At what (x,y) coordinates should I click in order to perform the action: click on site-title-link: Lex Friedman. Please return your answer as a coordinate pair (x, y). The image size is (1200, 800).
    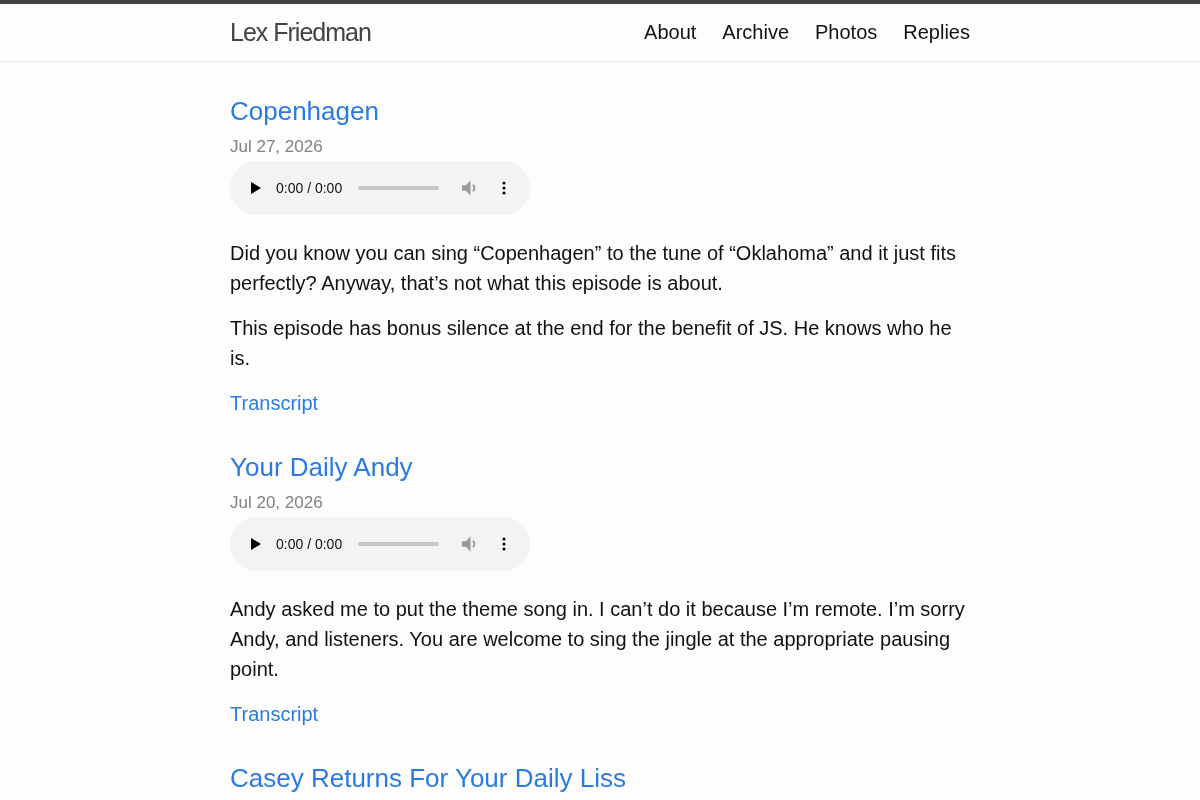
    Looking at the image, I should click on (300, 32).